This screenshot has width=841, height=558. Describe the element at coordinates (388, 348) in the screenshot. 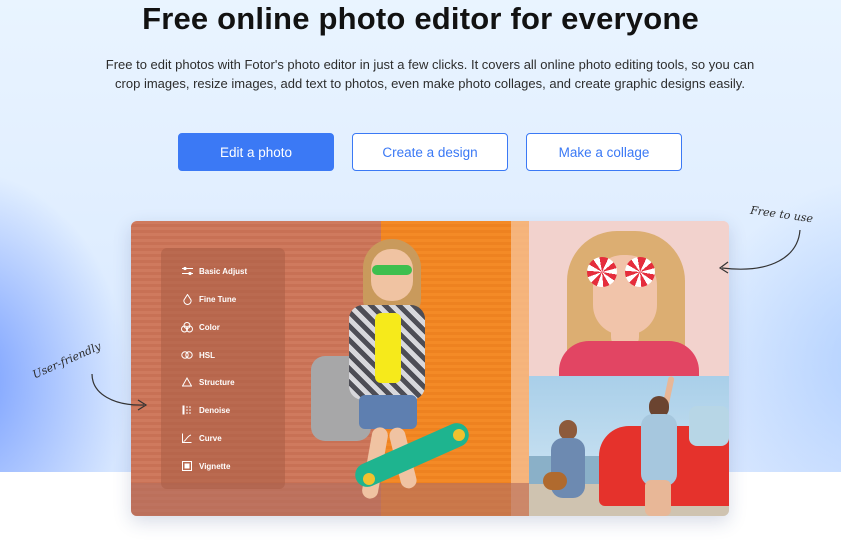

I see `yellow-top` at that location.